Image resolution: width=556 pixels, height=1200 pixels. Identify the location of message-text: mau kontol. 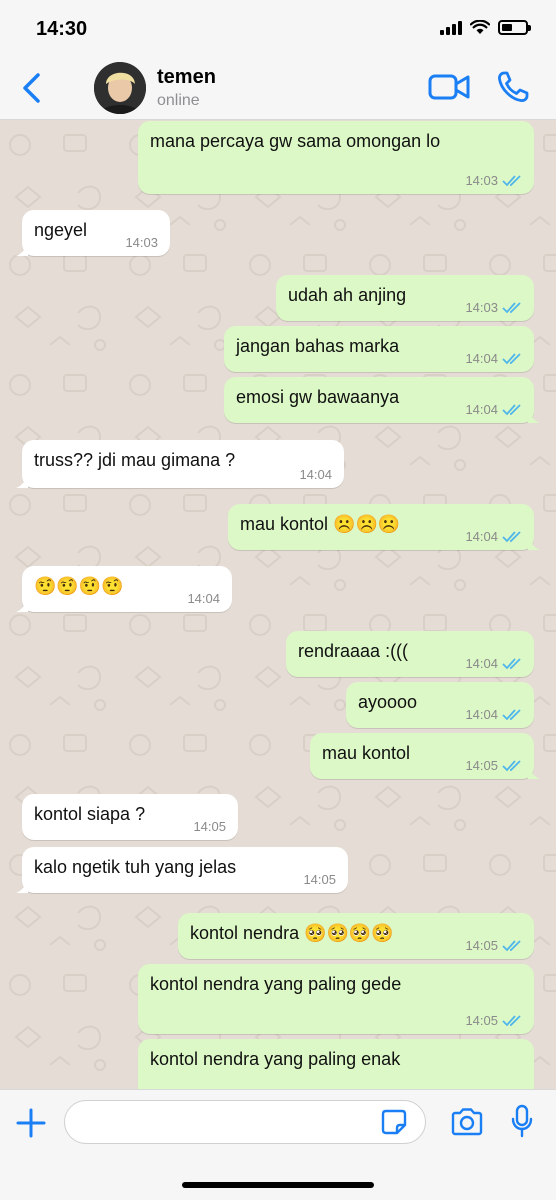
(366, 753).